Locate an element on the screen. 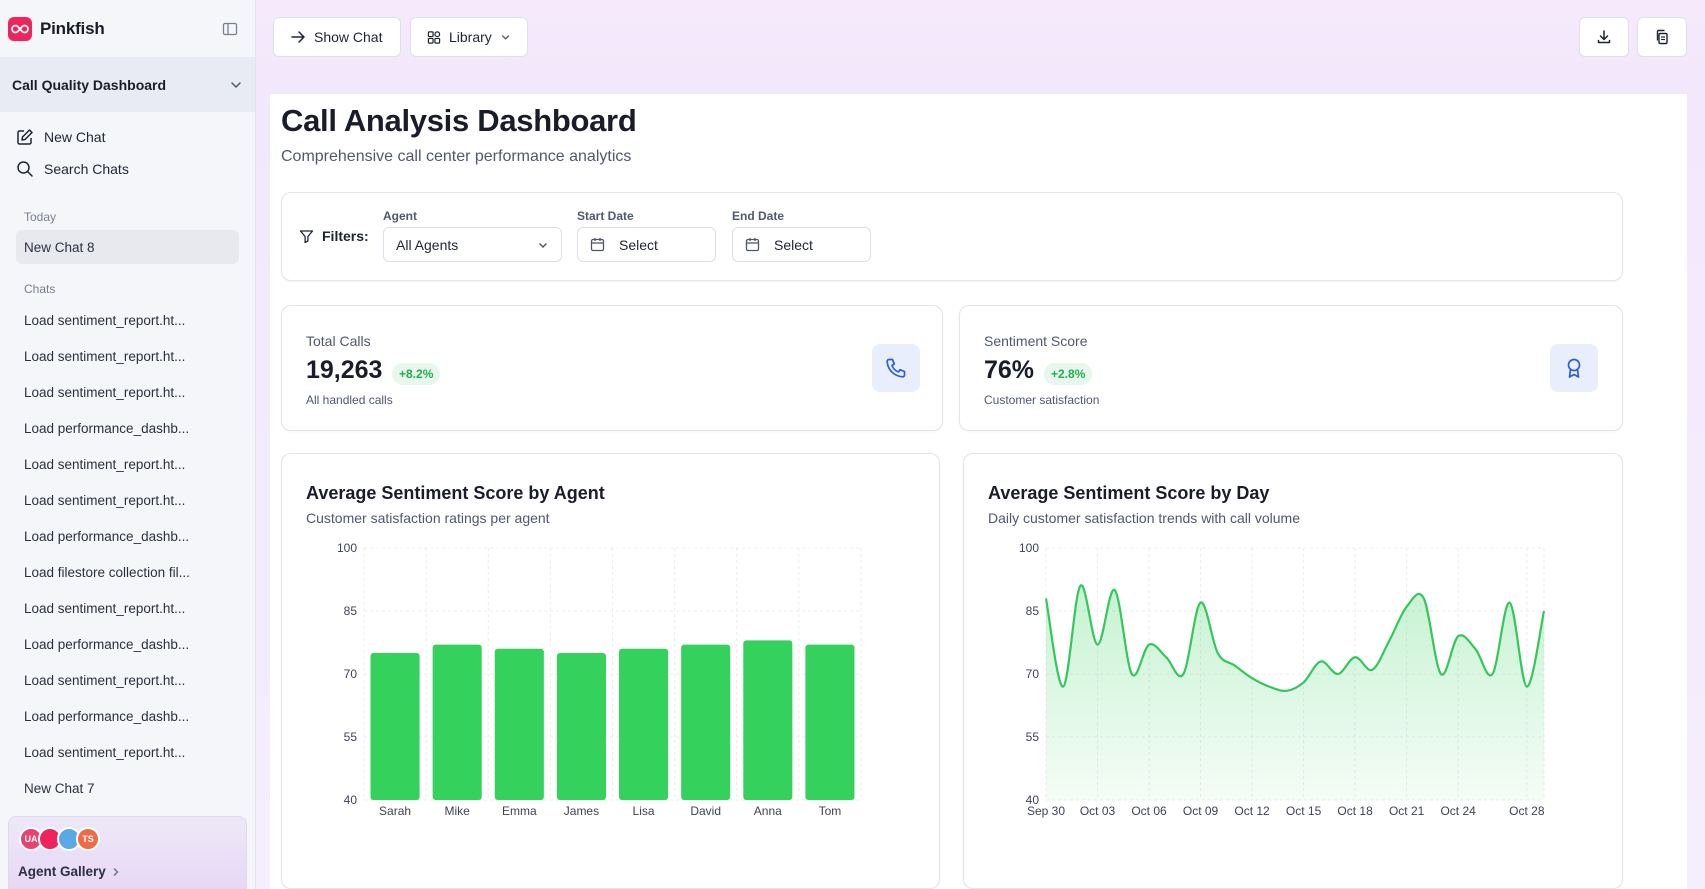  x-tick-label: James is located at coordinates (581, 811).